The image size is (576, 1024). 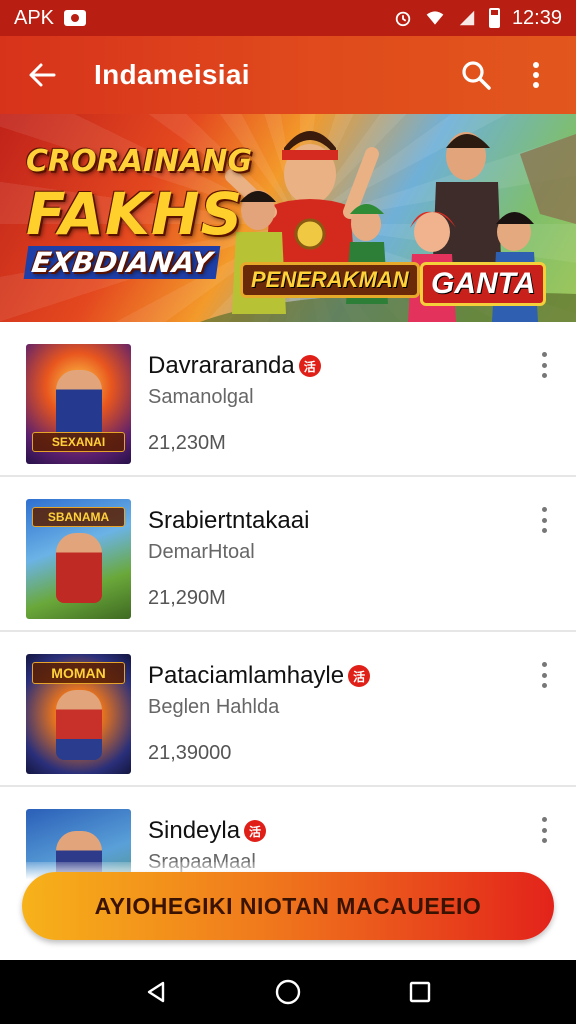 I want to click on thumbnail-label: MOMAN, so click(x=78, y=673).